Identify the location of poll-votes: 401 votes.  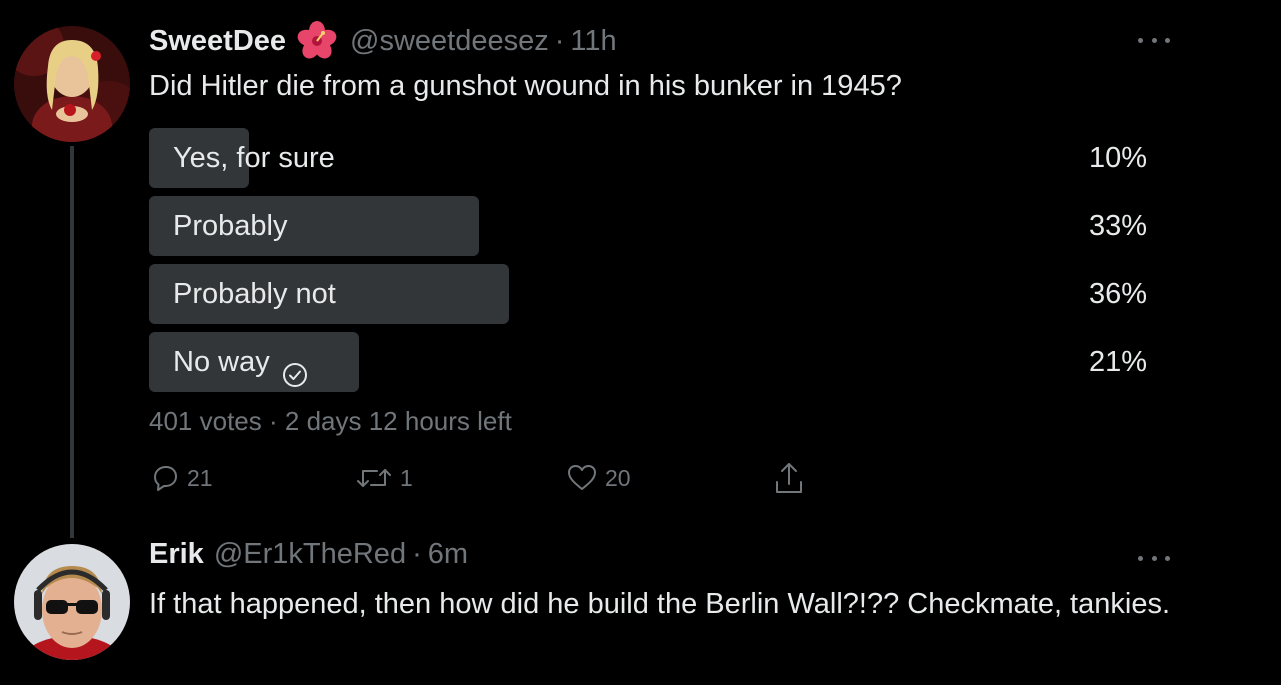
(205, 421).